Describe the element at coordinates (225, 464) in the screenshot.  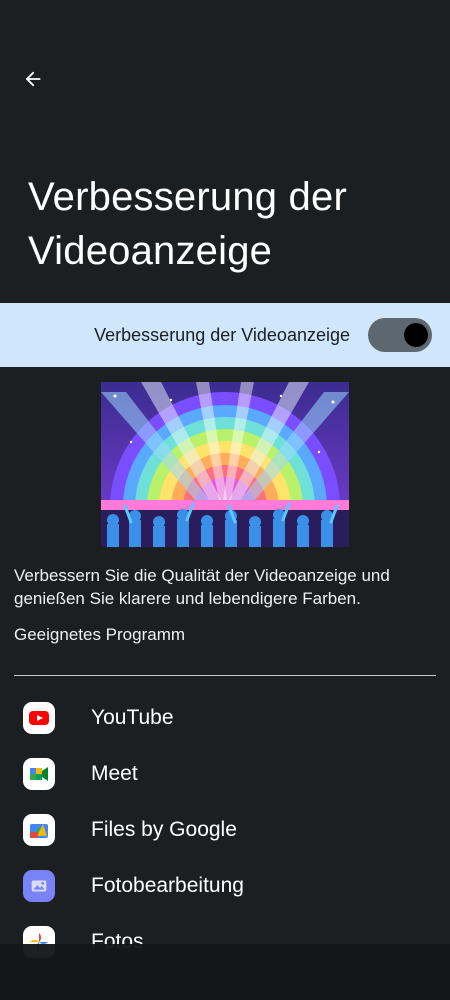
I see `concert-illustration` at that location.